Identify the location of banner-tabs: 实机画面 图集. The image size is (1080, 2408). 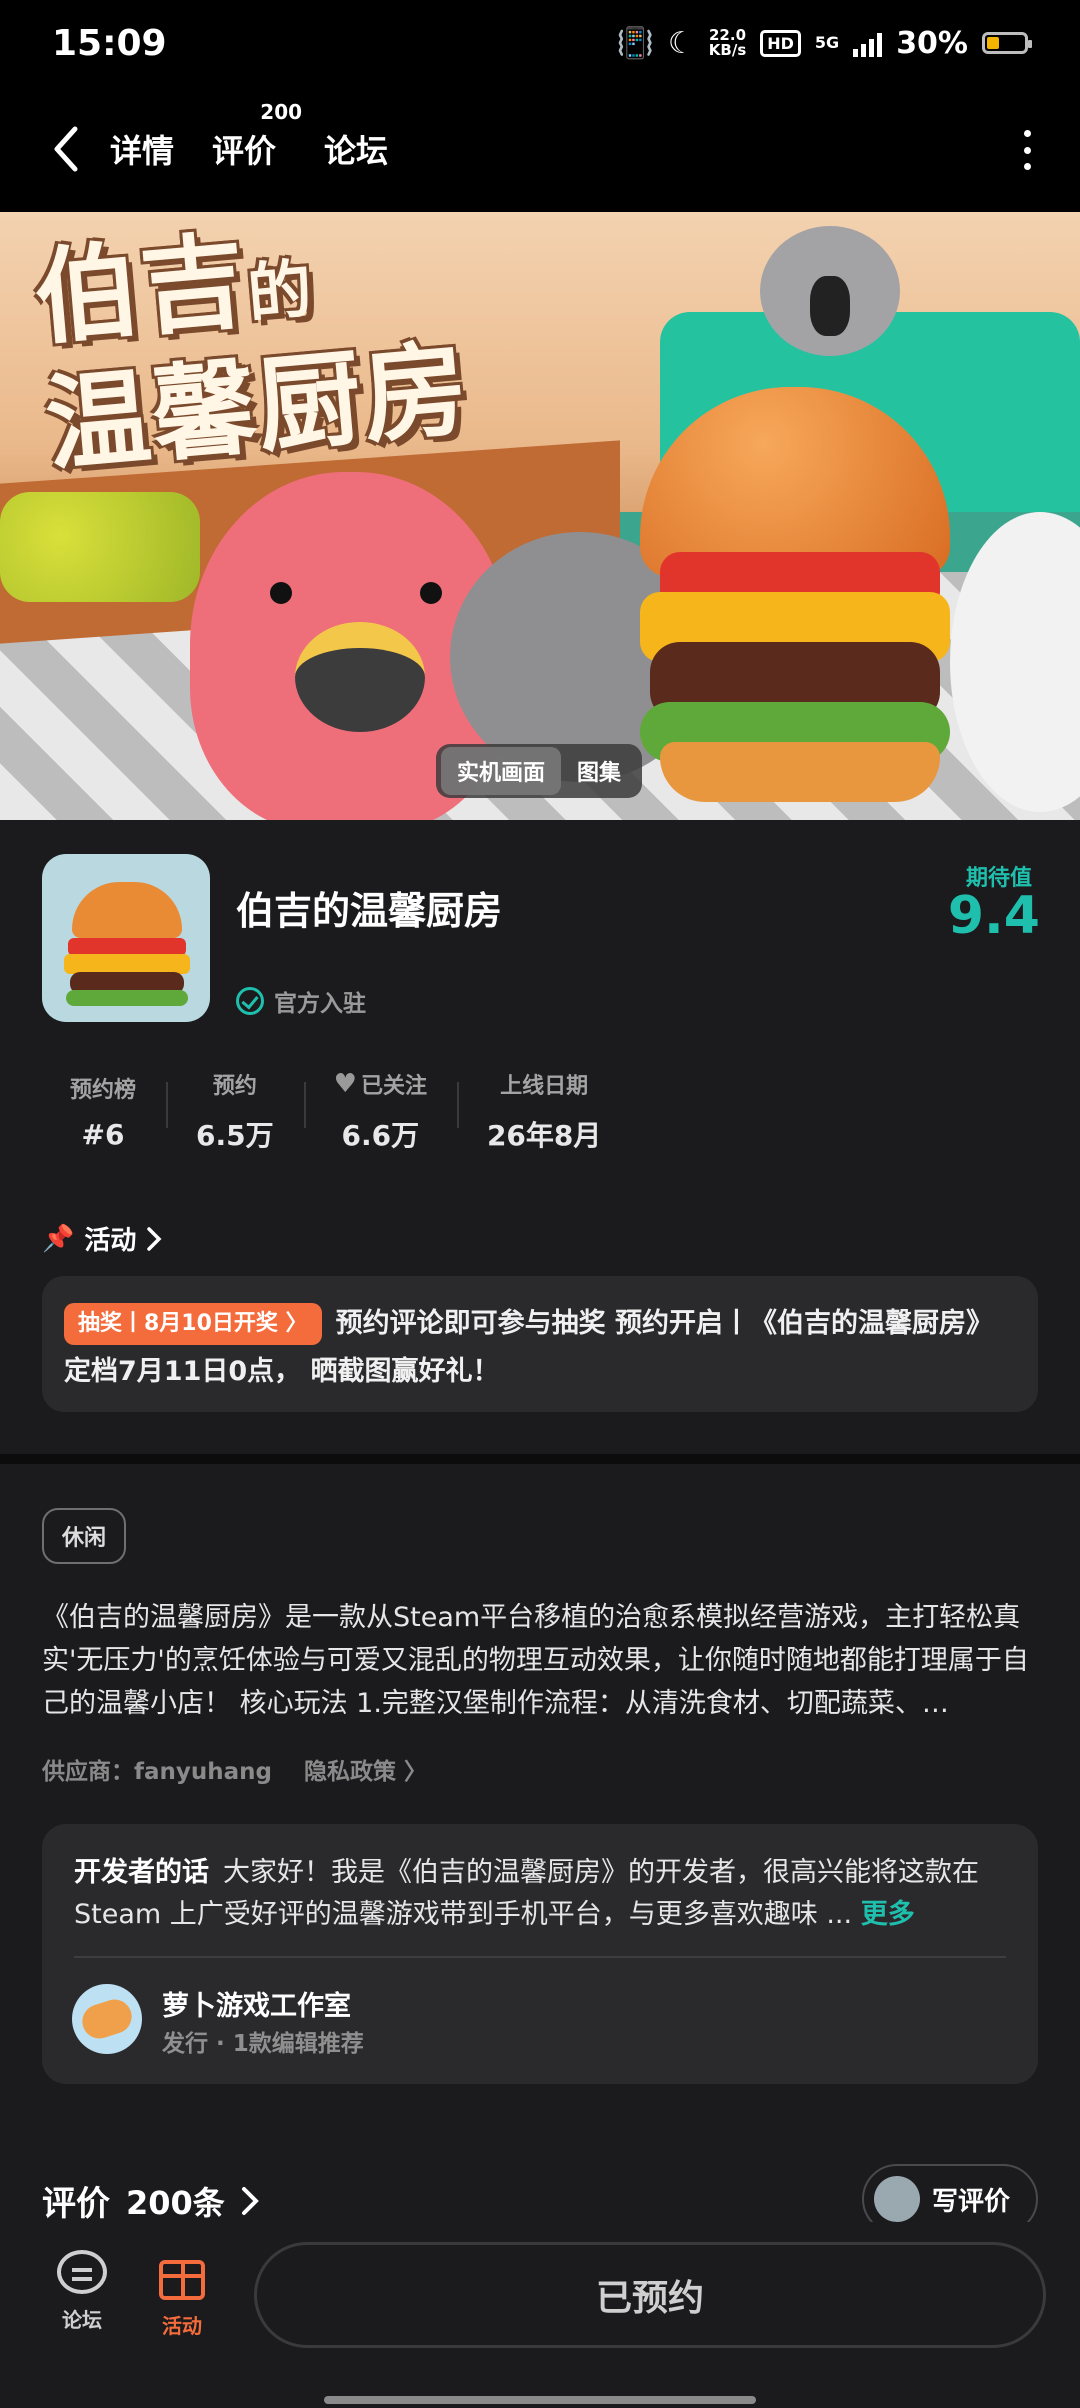
(539, 771).